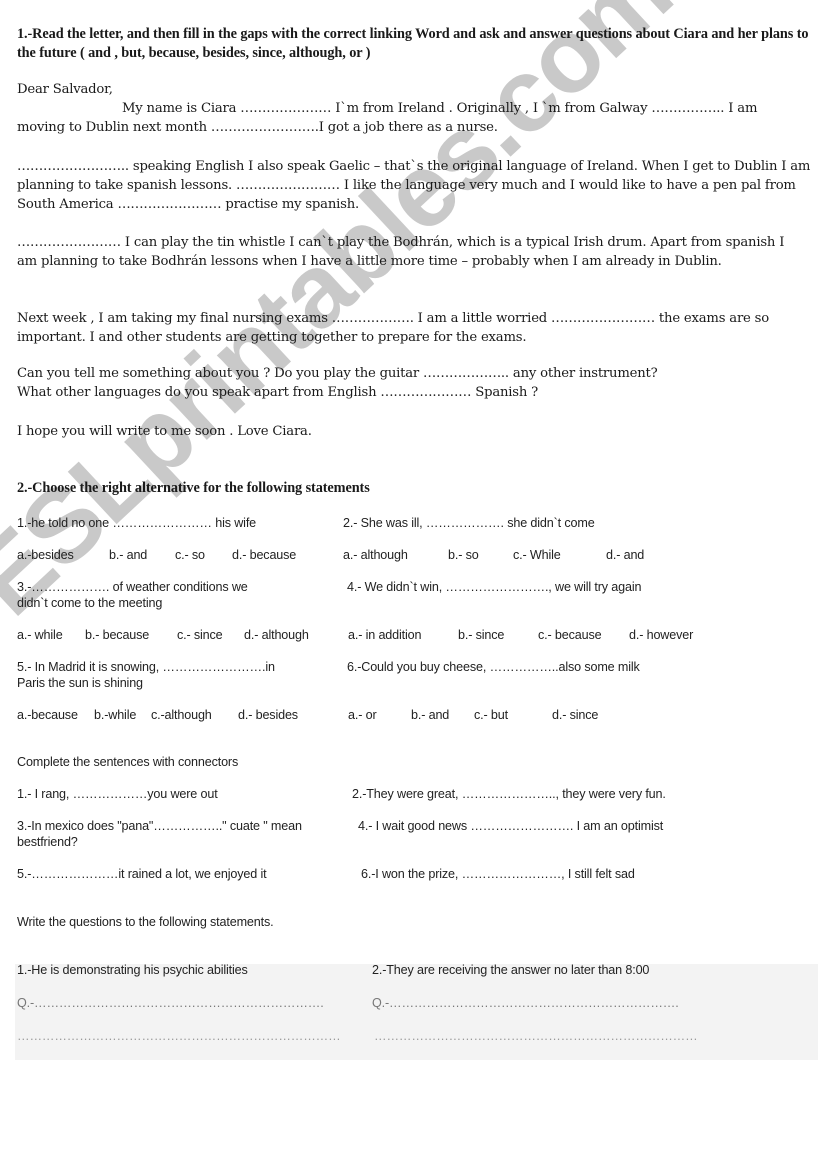 Image resolution: width=826 pixels, height=1169 pixels. Describe the element at coordinates (661, 635) in the screenshot. I see `option-4d: d.- however` at that location.